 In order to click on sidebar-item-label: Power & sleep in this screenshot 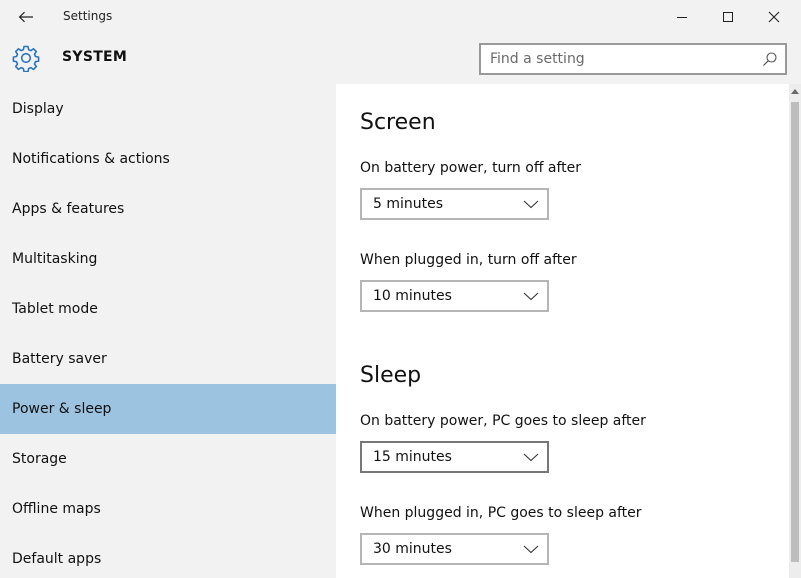, I will do `click(62, 409)`.